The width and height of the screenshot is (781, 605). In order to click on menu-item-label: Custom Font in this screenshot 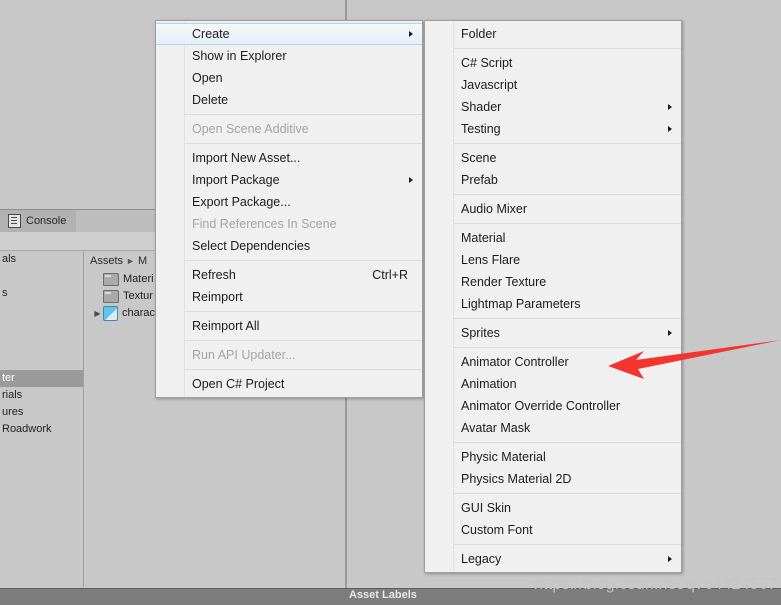, I will do `click(497, 530)`.